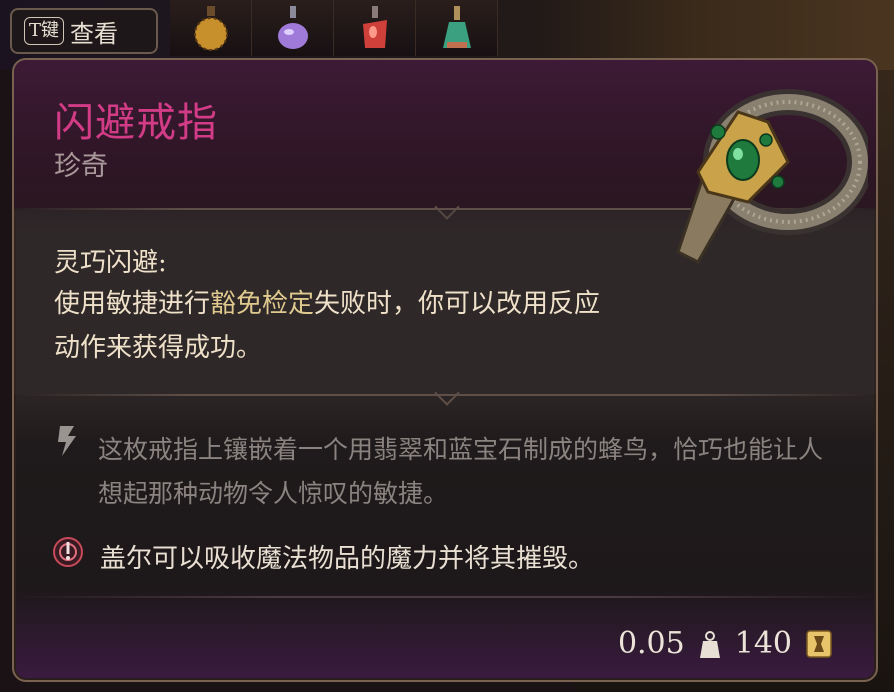  Describe the element at coordinates (136, 123) in the screenshot. I see `item-title: 闪避戒指` at that location.